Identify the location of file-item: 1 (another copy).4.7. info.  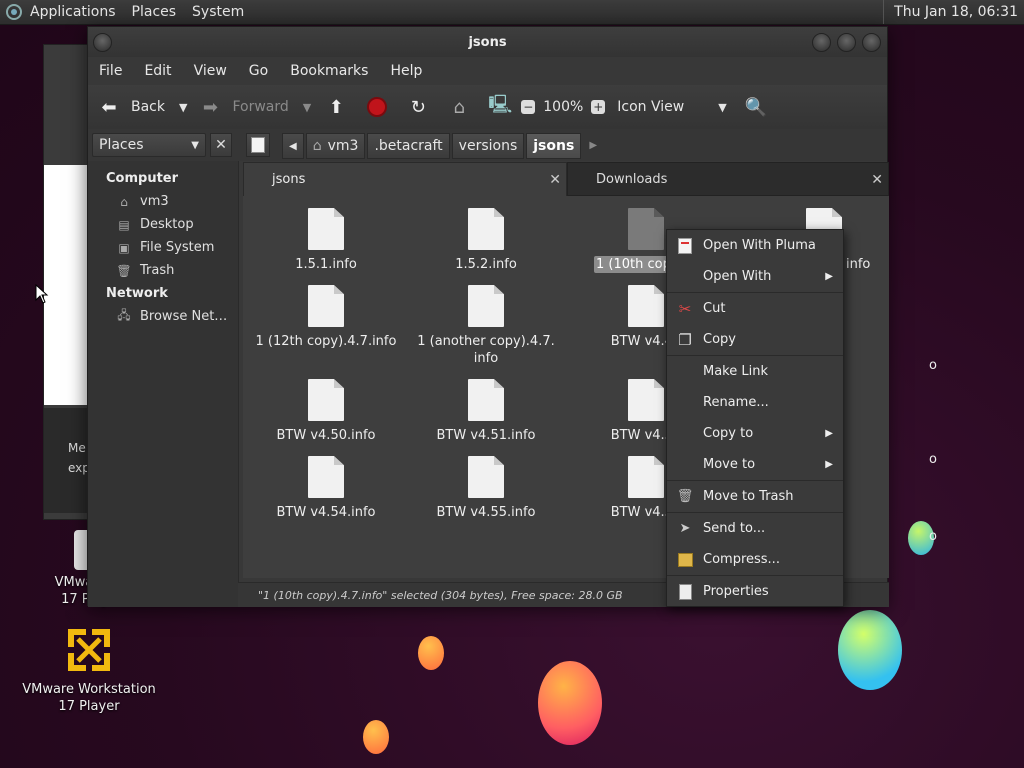
(486, 326).